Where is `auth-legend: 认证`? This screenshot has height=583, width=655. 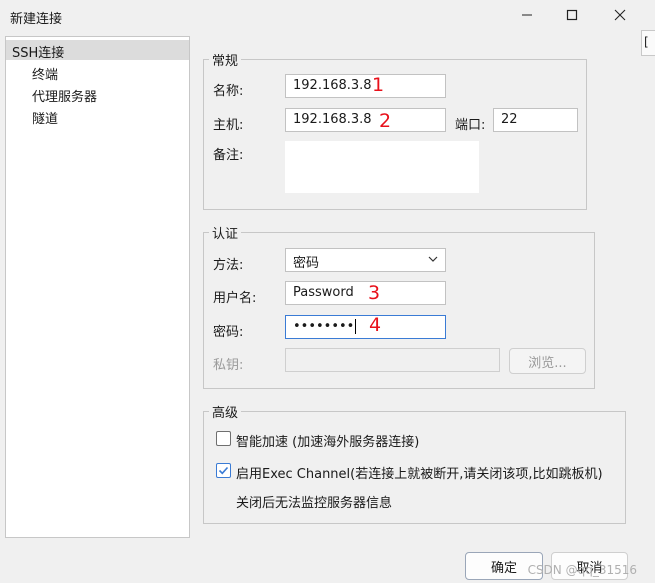 auth-legend: 认证 is located at coordinates (225, 234).